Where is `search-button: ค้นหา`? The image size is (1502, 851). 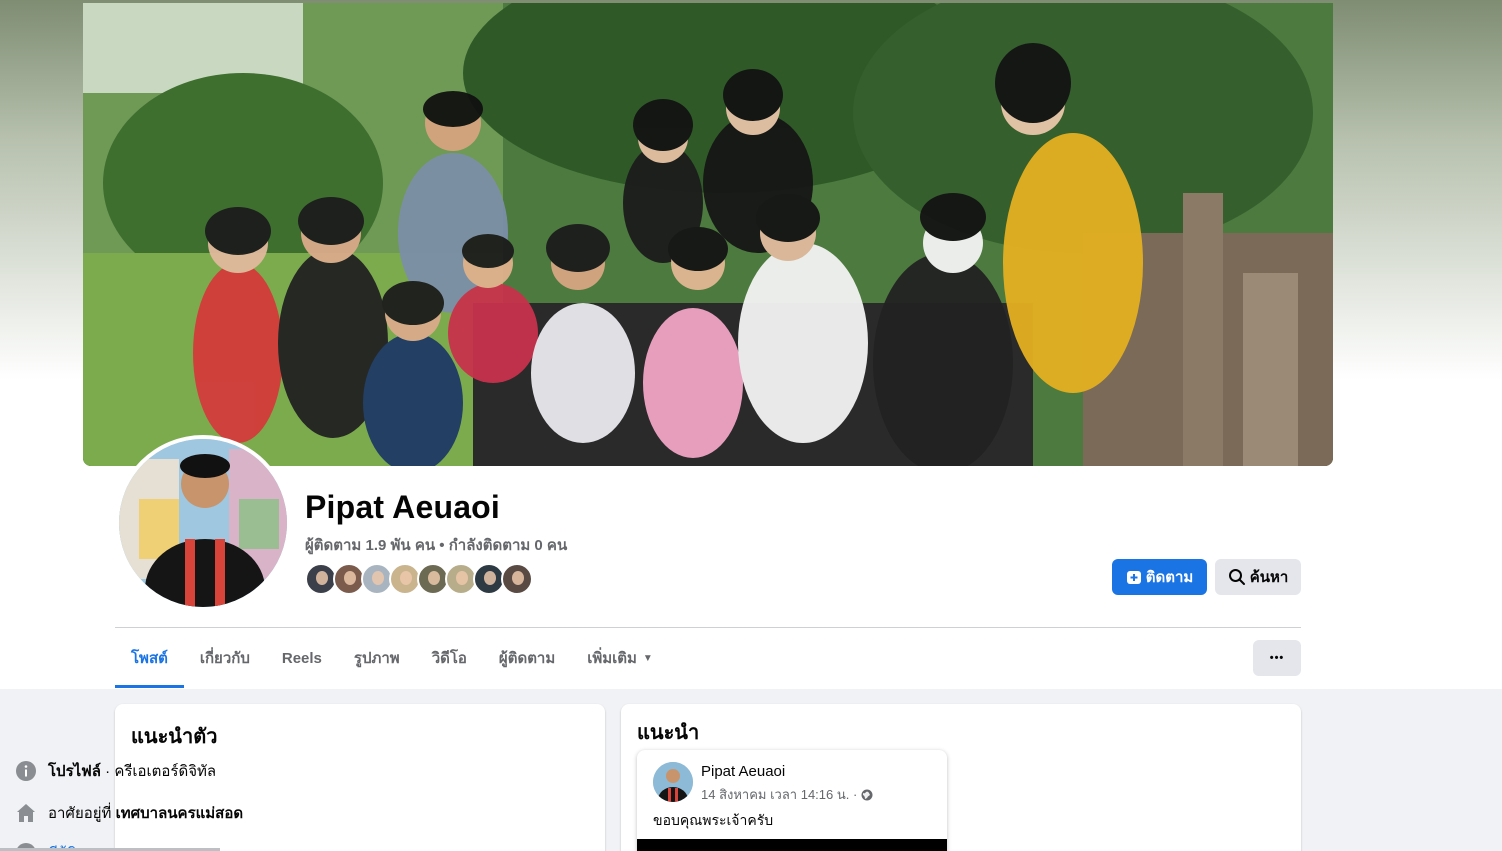
search-button: ค้นหา is located at coordinates (1258, 577).